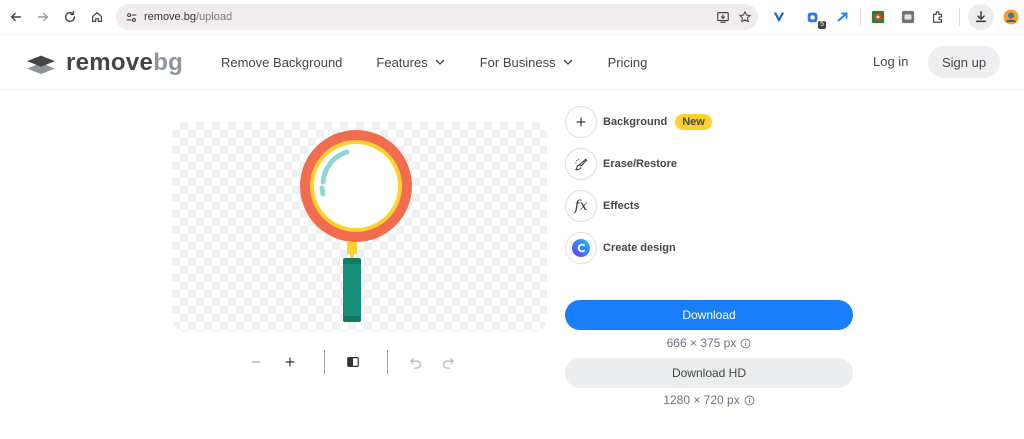 Image resolution: width=1024 pixels, height=439 pixels. I want to click on forward-arrow-icon, so click(43, 17).